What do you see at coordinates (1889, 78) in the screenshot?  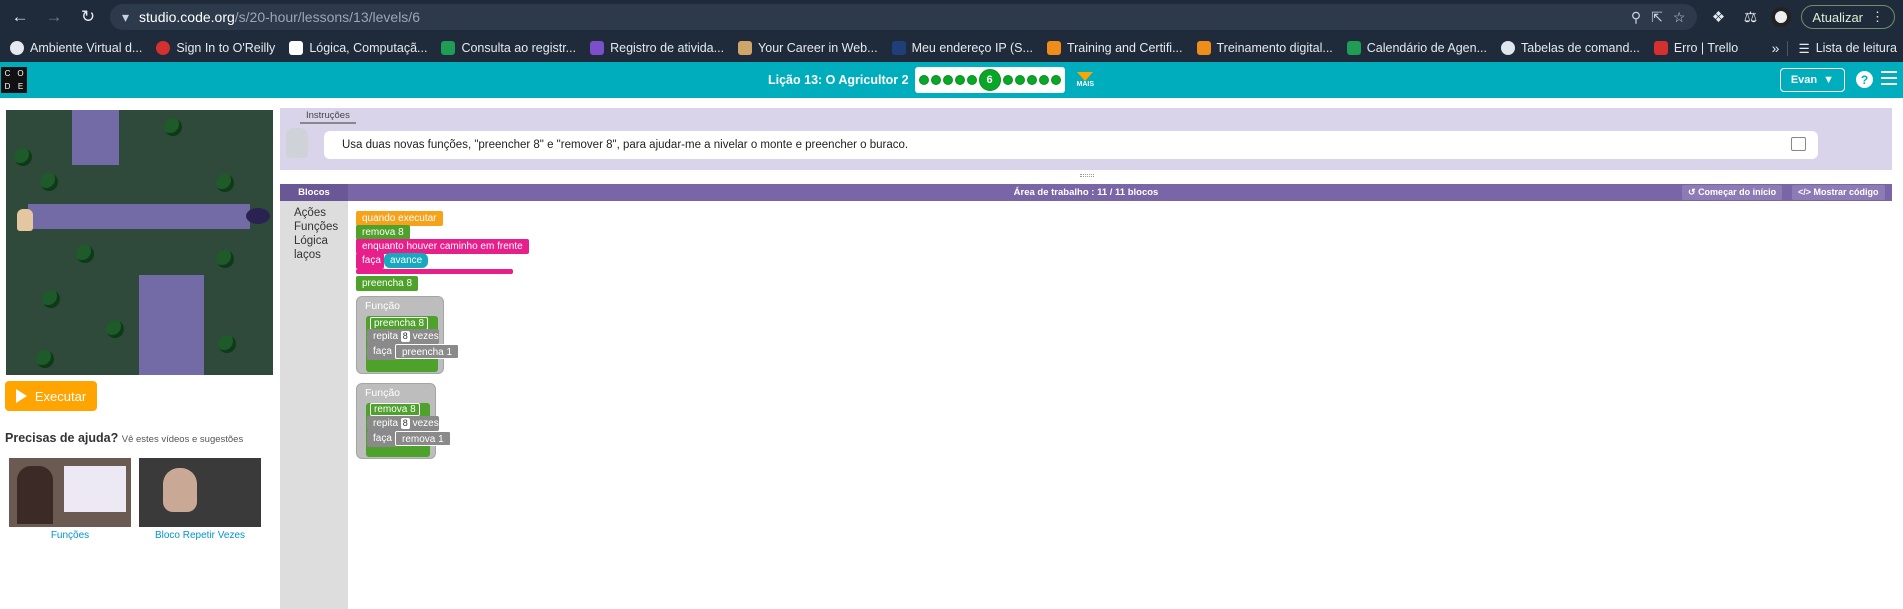 I see `hamburger-menu-icon` at bounding box center [1889, 78].